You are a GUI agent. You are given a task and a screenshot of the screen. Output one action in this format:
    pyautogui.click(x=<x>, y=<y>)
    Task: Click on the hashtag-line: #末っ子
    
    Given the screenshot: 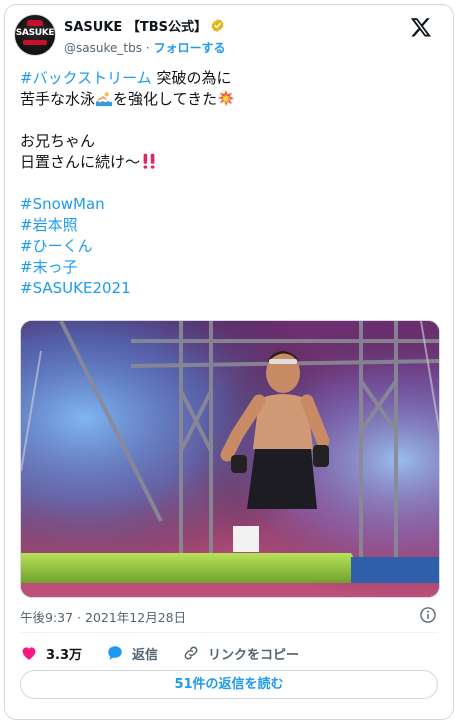 What is the action you would take?
    pyautogui.click(x=230, y=267)
    